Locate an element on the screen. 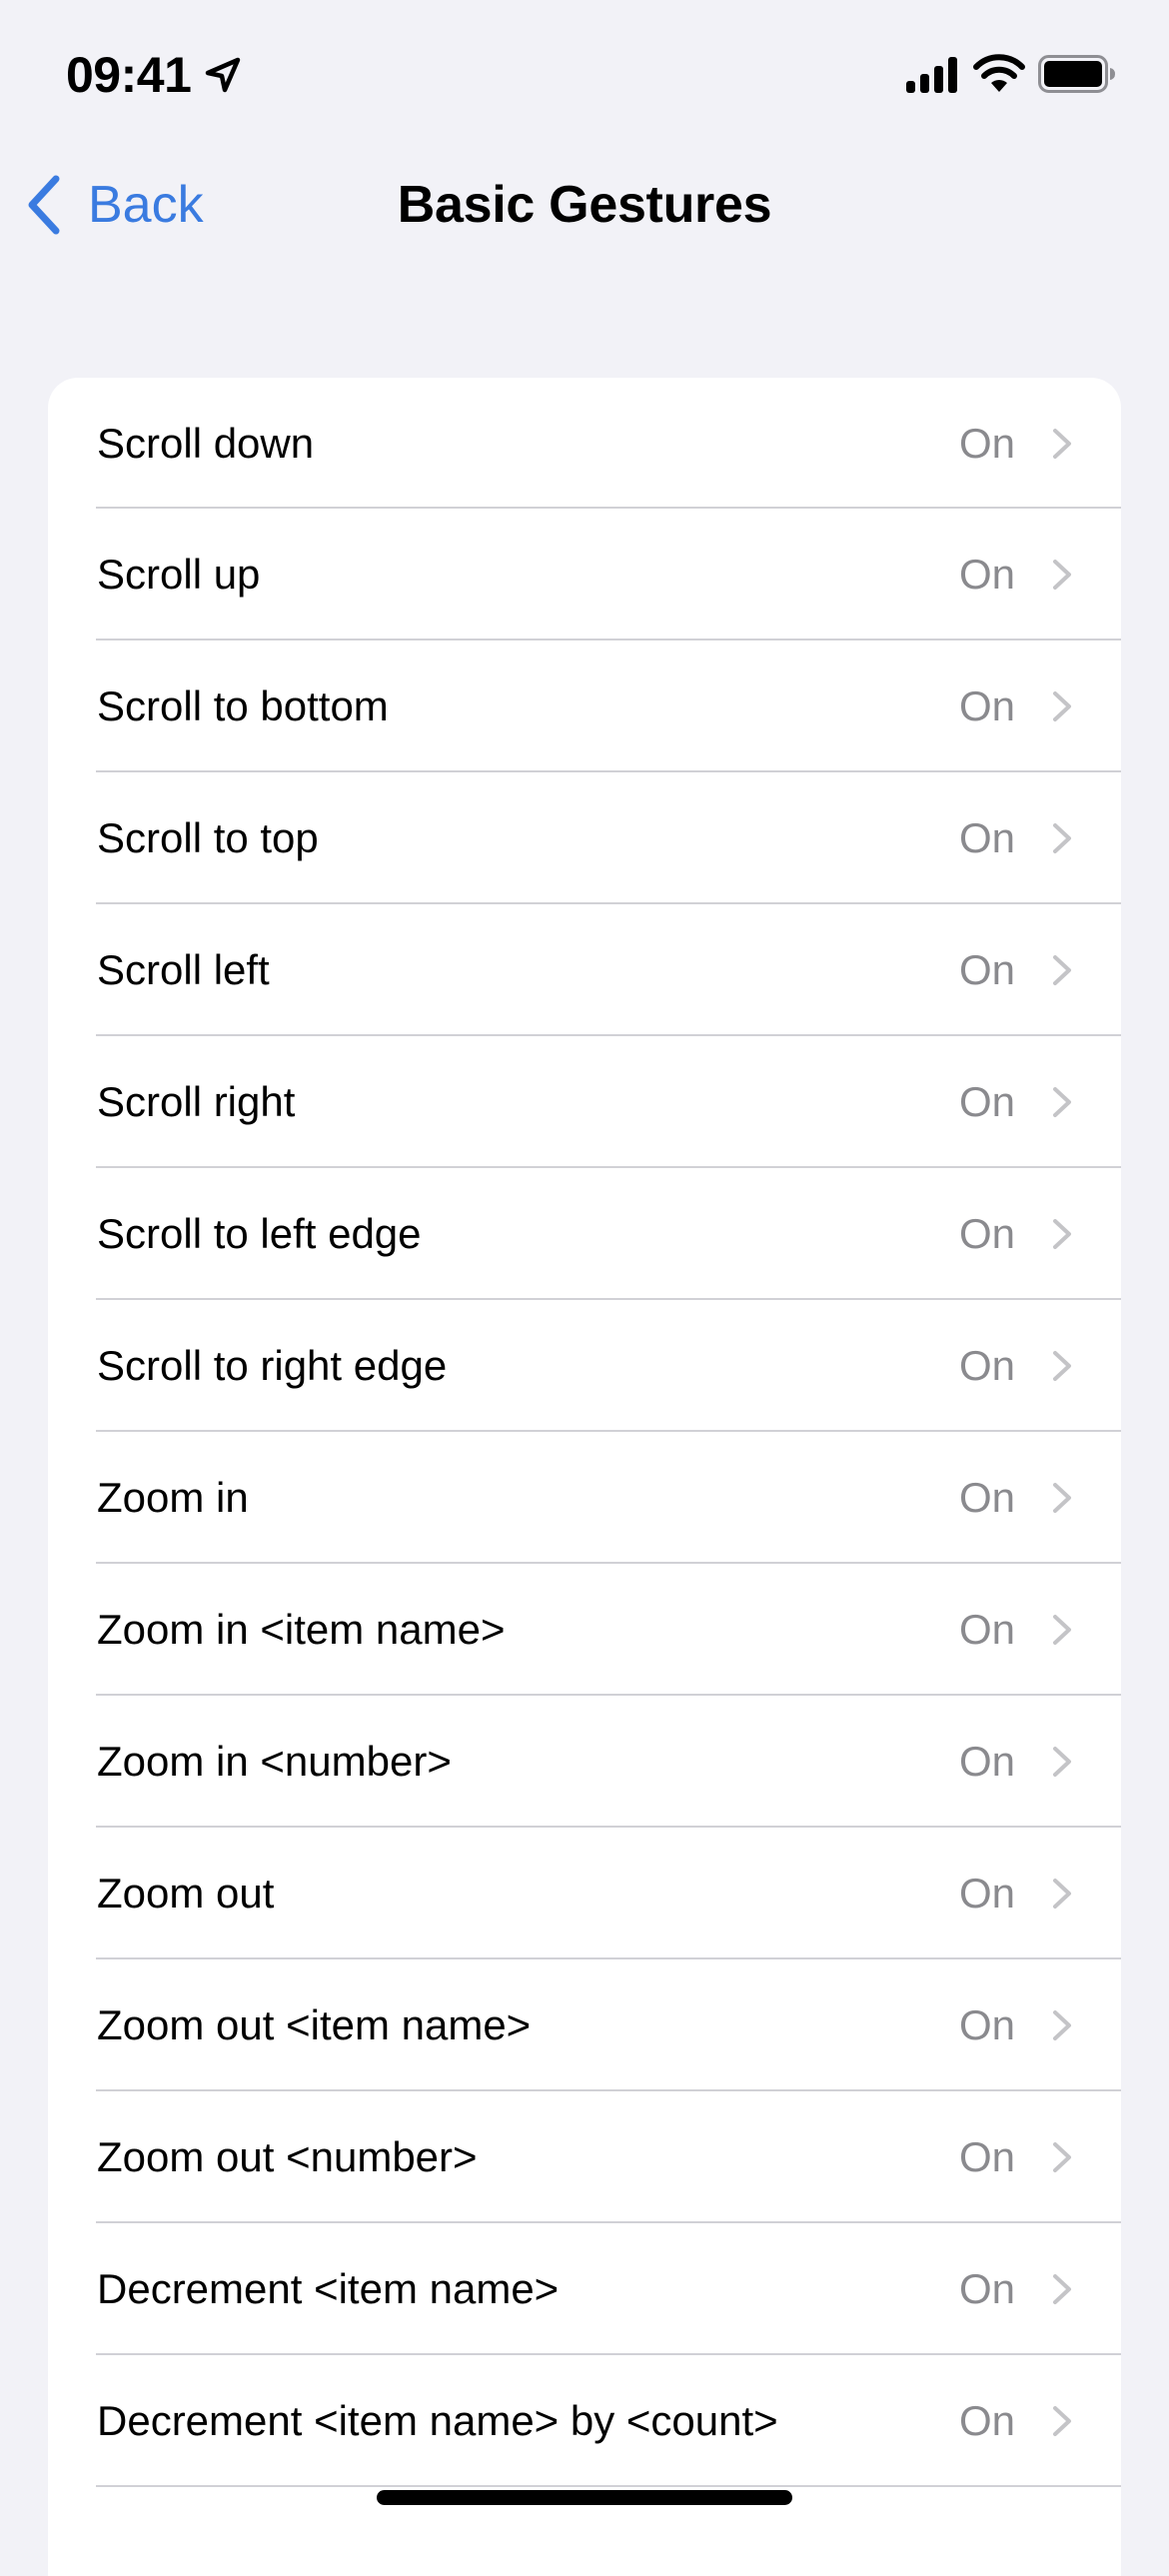  list-item-label: Scroll left is located at coordinates (183, 969).